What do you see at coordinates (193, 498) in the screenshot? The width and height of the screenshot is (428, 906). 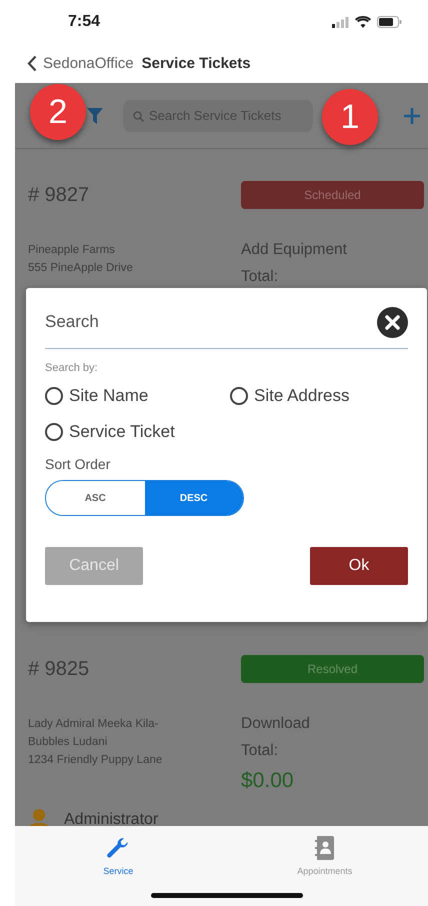 I see `sort-option: DESC` at bounding box center [193, 498].